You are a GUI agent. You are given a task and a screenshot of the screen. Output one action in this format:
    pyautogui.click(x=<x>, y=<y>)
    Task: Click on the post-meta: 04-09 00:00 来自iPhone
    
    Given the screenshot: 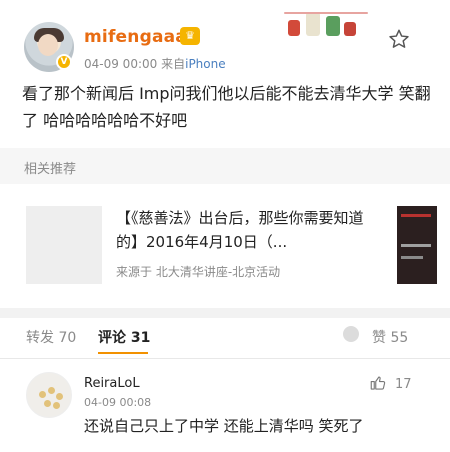 What is the action you would take?
    pyautogui.click(x=155, y=63)
    